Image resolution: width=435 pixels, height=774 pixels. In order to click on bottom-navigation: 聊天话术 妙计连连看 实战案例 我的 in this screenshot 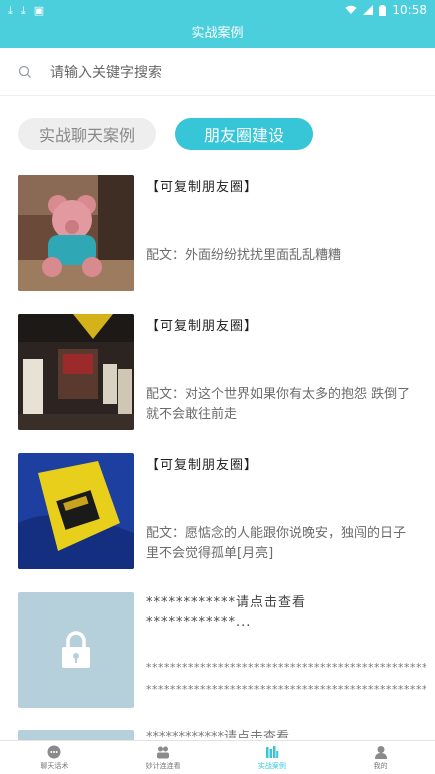, I will do `click(217, 757)`.